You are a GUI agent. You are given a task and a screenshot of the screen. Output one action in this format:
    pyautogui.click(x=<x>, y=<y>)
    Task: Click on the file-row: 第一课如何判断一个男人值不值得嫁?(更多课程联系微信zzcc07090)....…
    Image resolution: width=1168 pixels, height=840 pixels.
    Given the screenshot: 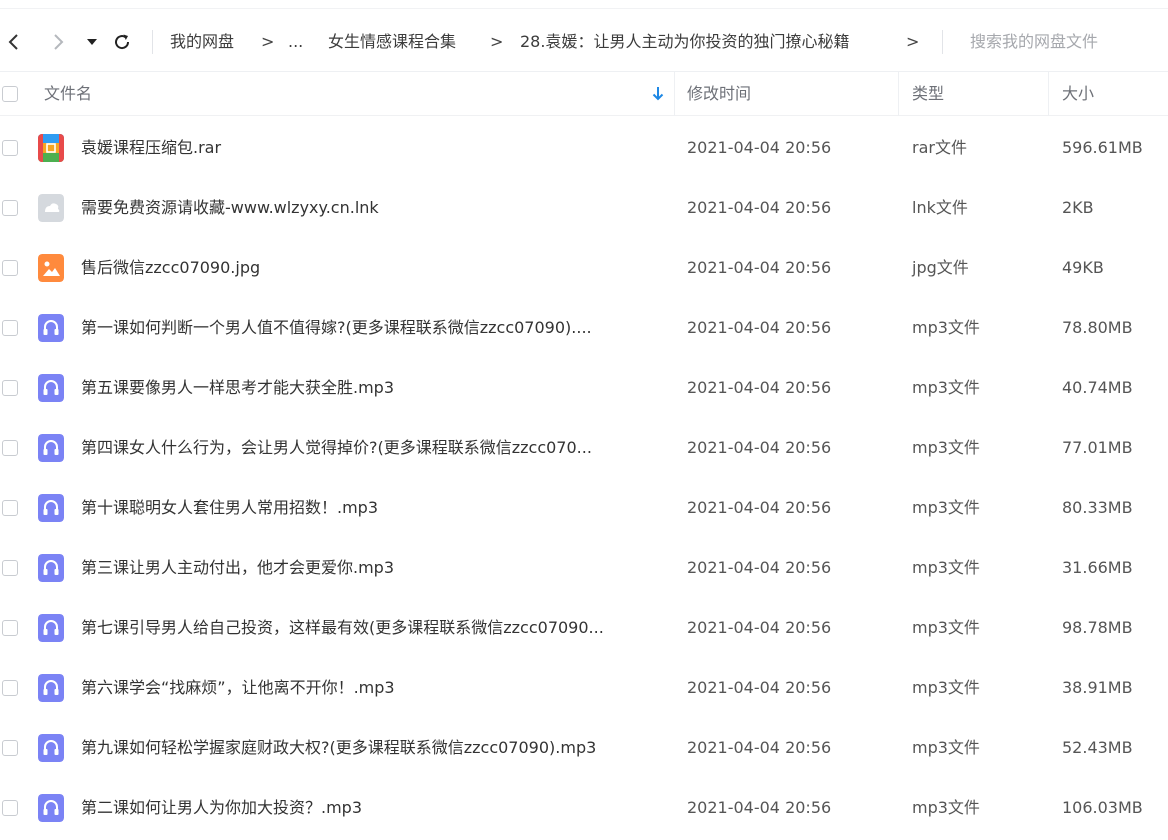 What is the action you would take?
    pyautogui.click(x=584, y=328)
    